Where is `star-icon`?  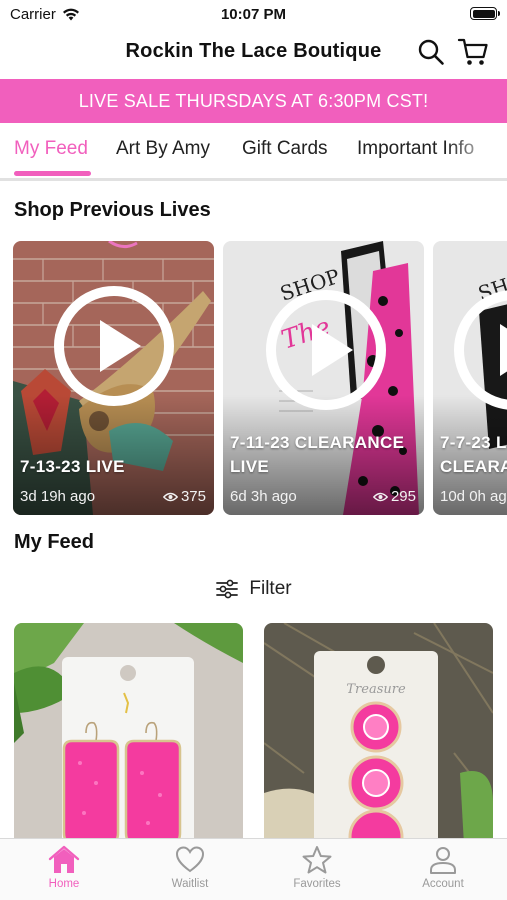 star-icon is located at coordinates (317, 860).